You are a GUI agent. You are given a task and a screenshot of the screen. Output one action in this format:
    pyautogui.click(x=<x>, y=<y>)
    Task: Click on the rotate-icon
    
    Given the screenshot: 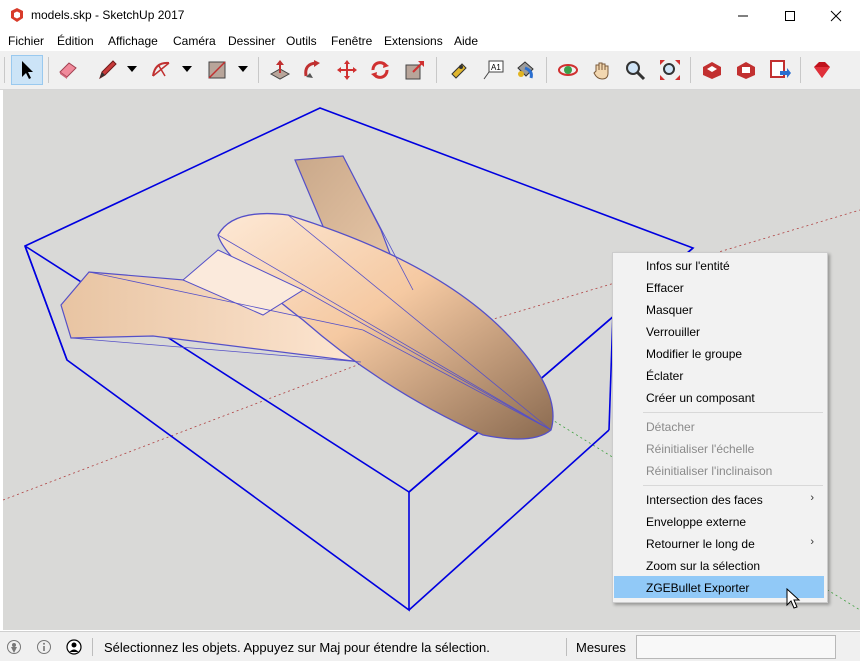 What is the action you would take?
    pyautogui.click(x=380, y=70)
    